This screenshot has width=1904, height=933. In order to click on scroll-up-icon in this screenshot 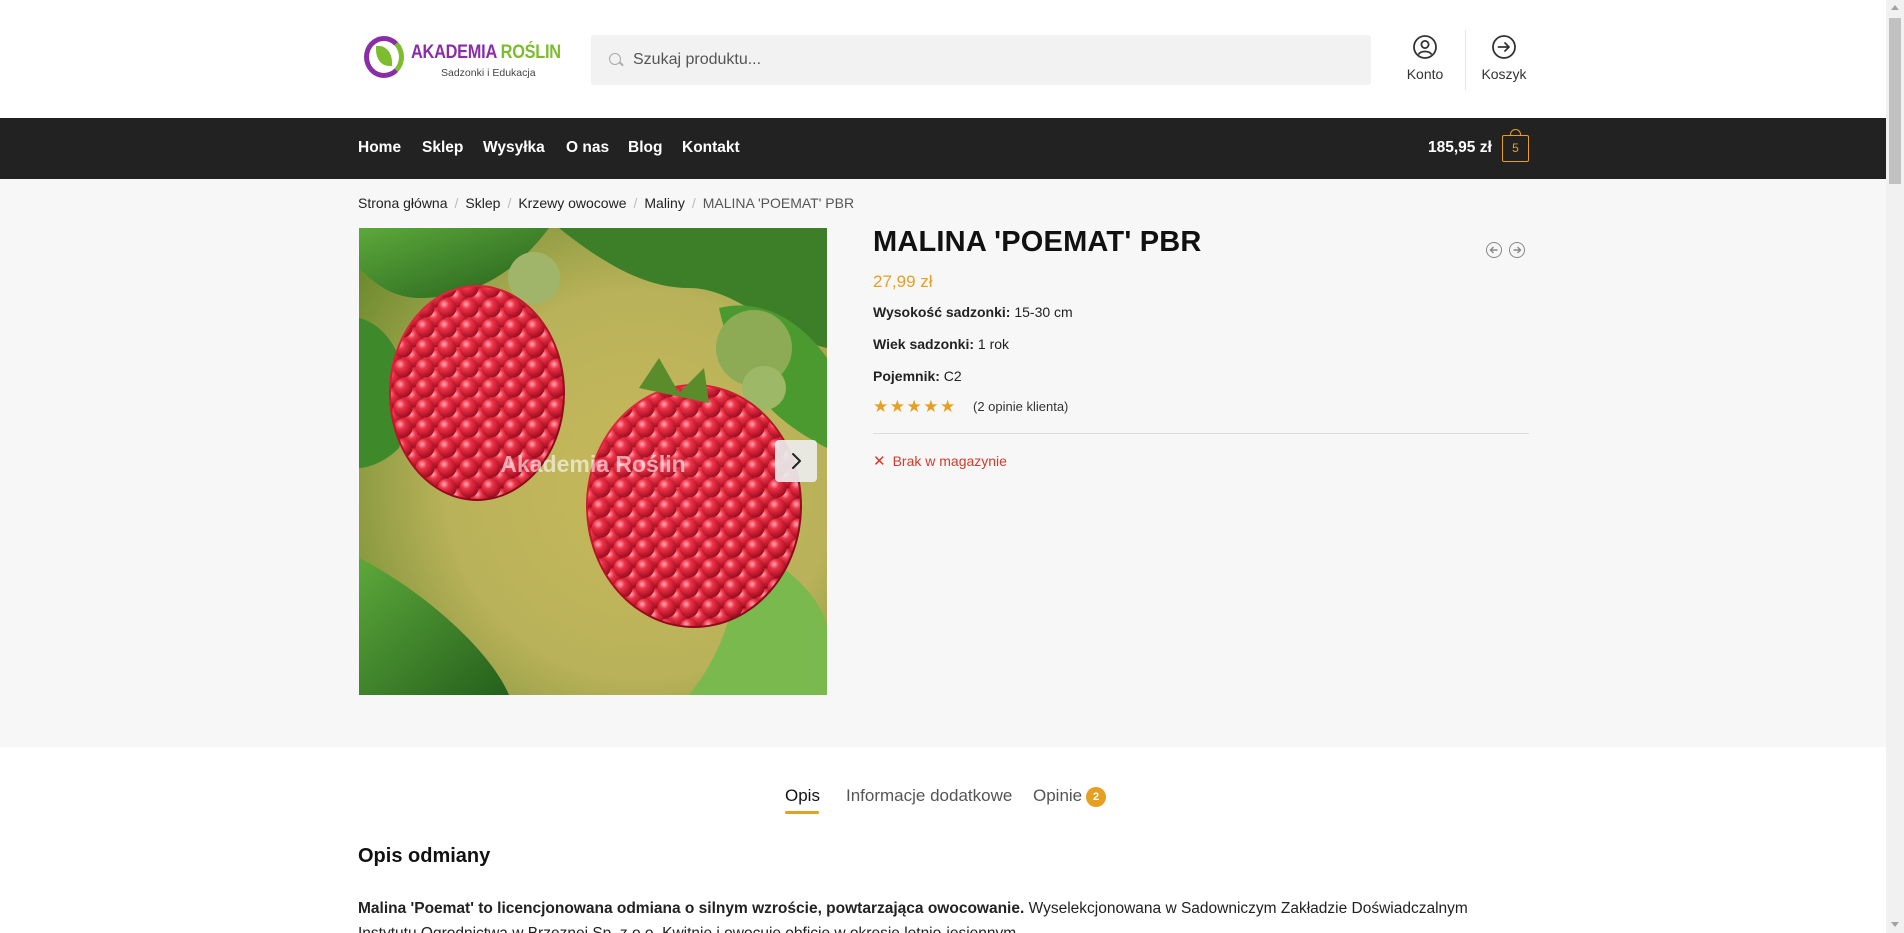, I will do `click(1895, 7)`.